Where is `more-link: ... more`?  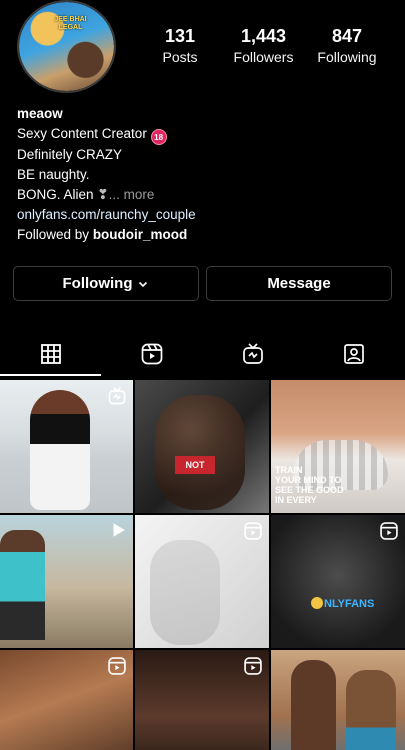 more-link: ... more is located at coordinates (132, 194).